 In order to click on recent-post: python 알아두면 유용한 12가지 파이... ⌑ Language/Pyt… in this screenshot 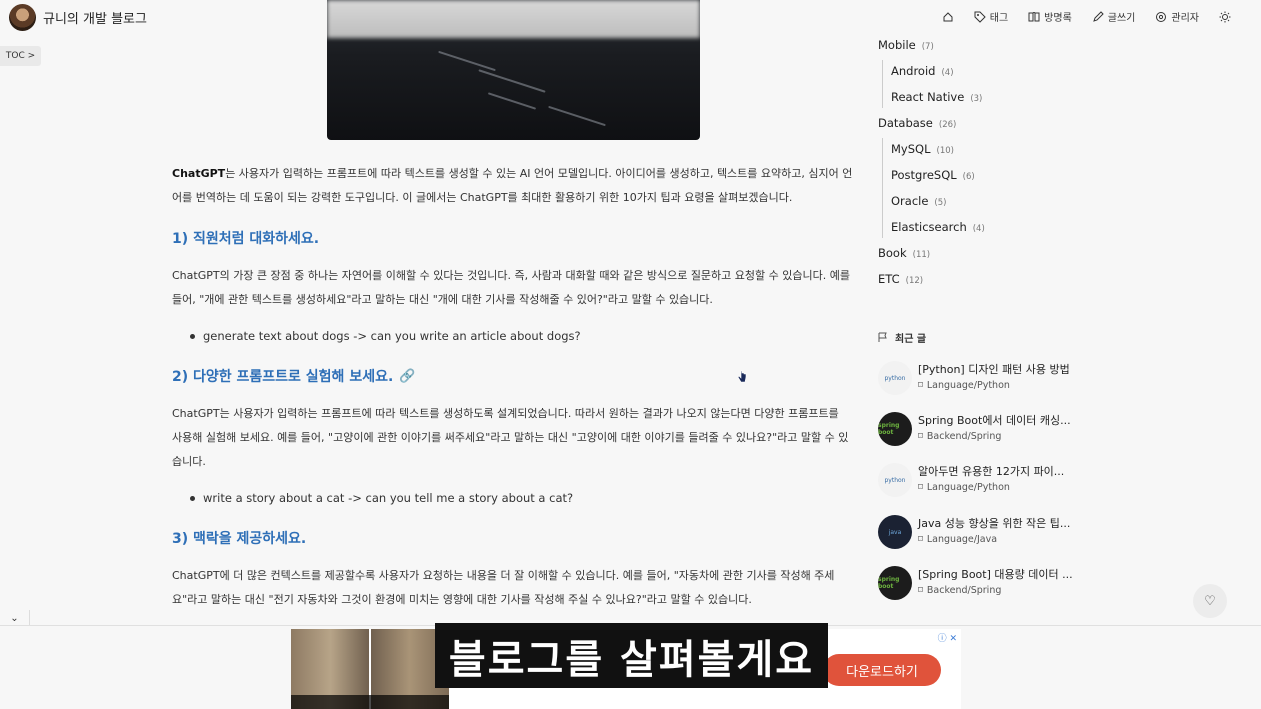, I will do `click(978, 483)`.